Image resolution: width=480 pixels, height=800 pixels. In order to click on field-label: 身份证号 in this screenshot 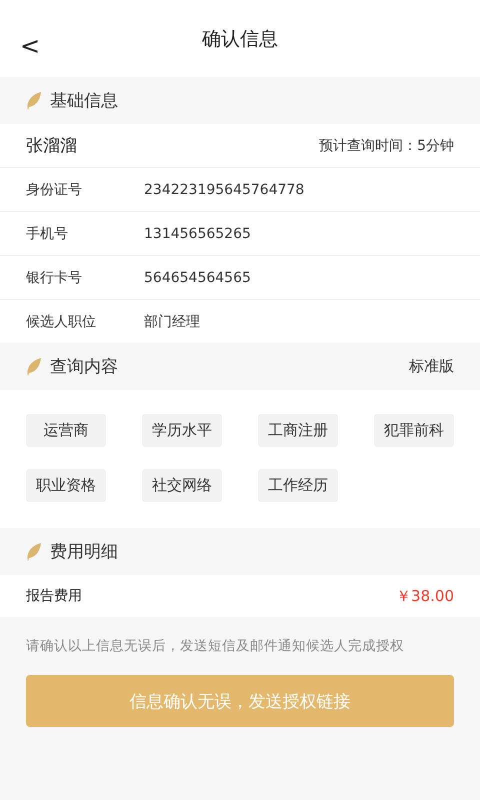, I will do `click(54, 189)`.